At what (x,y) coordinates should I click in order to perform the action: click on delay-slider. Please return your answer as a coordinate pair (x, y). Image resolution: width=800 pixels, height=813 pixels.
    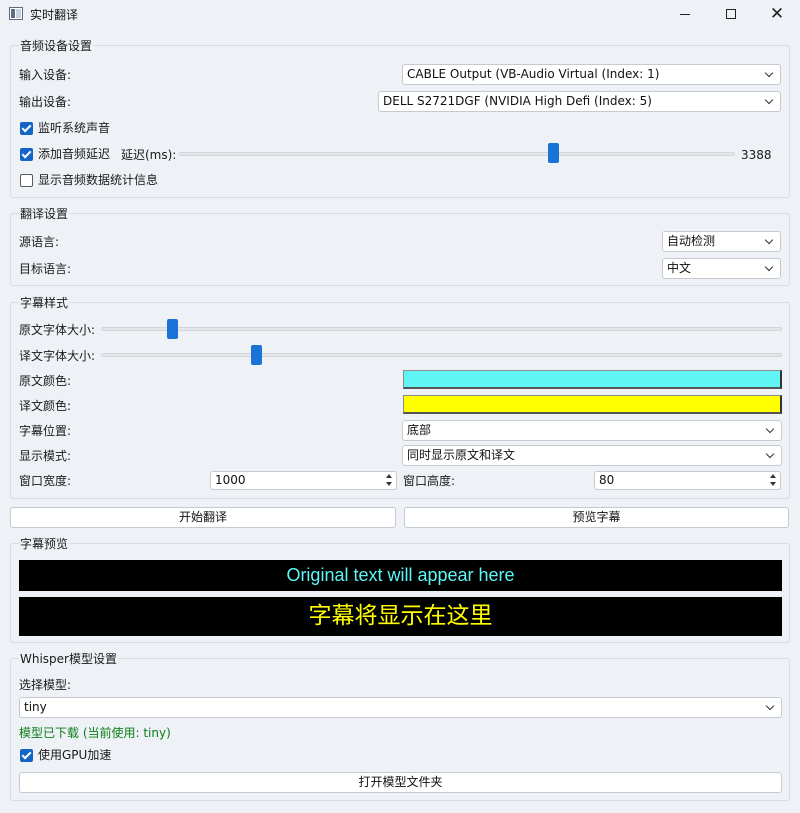
    Looking at the image, I should click on (457, 154).